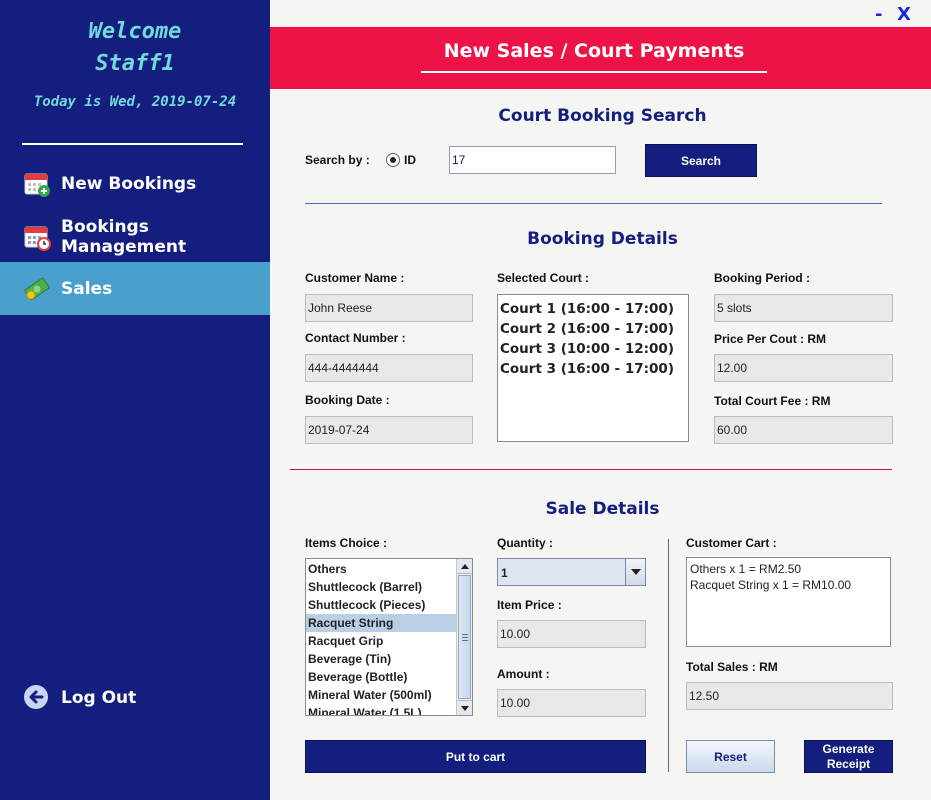 This screenshot has width=931, height=800. What do you see at coordinates (410, 160) in the screenshot?
I see `id-radio-label: ID` at bounding box center [410, 160].